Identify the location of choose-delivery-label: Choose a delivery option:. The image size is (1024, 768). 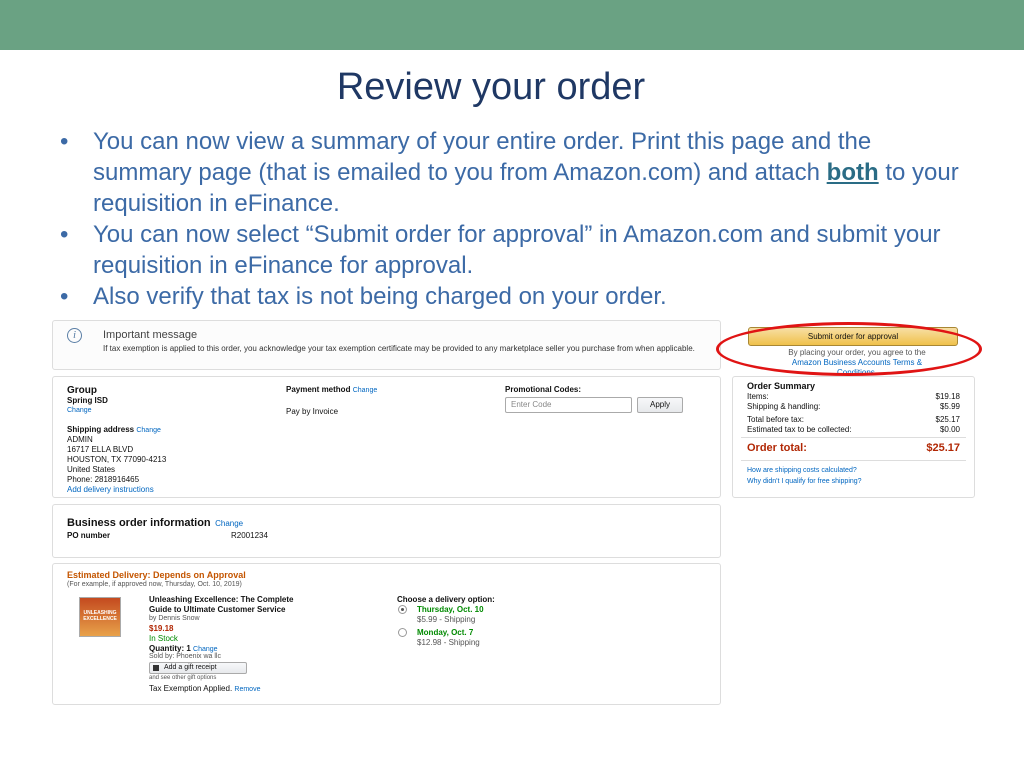
(446, 599).